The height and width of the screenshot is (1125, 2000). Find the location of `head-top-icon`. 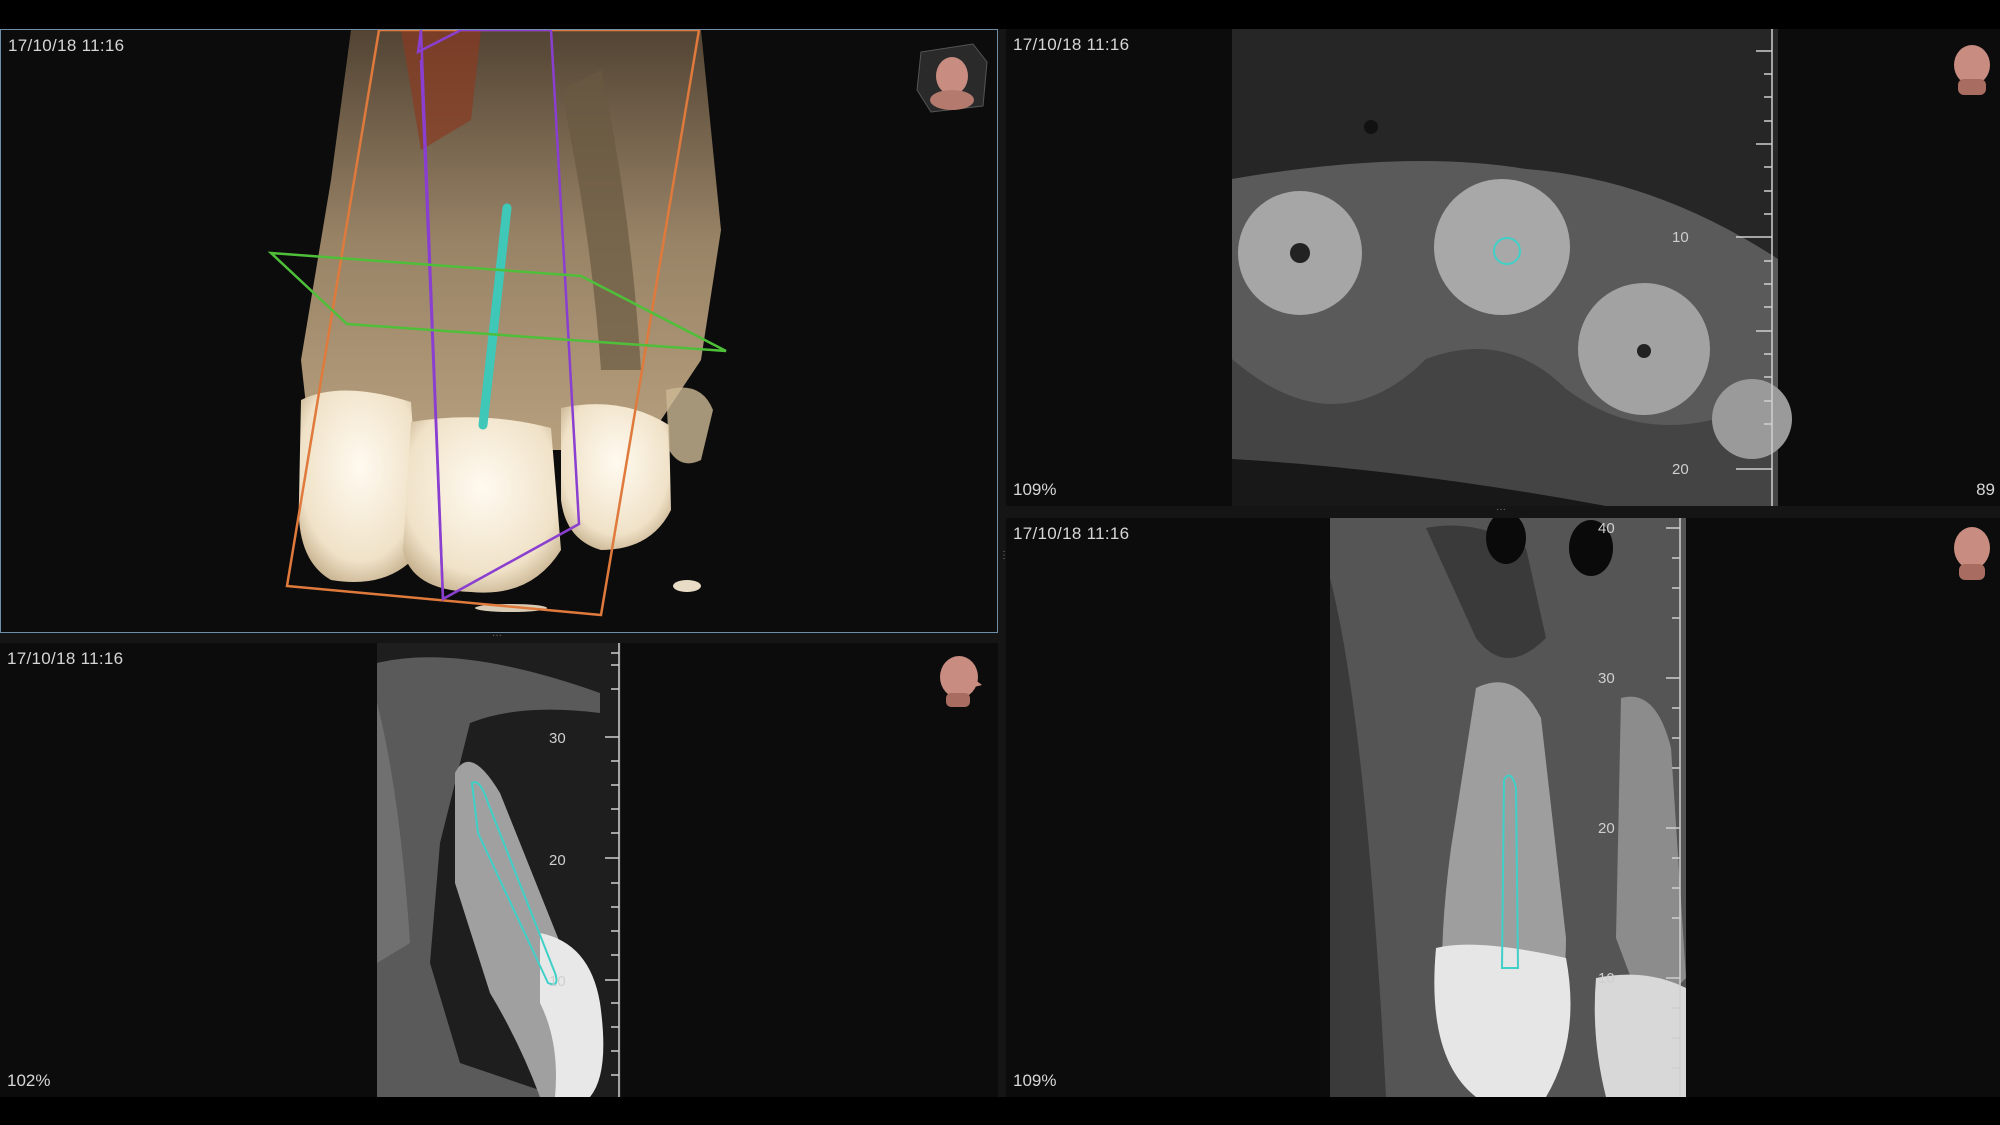

head-top-icon is located at coordinates (1972, 69).